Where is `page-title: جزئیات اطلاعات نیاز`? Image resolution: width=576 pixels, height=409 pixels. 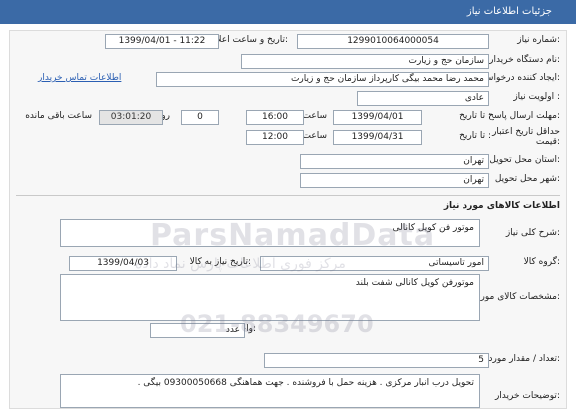 page-title: جزئیات اطلاعات نیاز is located at coordinates (509, 11).